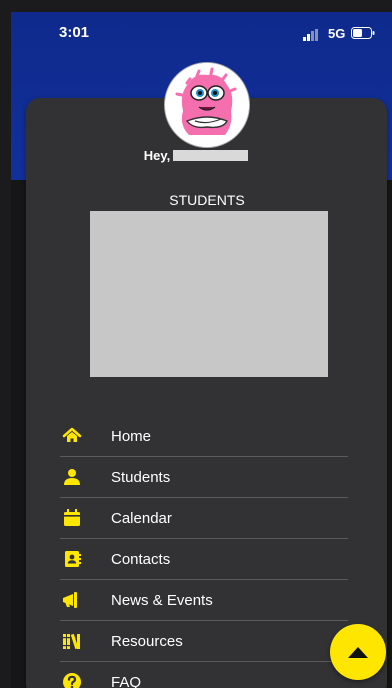 This screenshot has height=688, width=392. Describe the element at coordinates (363, 33) in the screenshot. I see `battery-icon` at that location.